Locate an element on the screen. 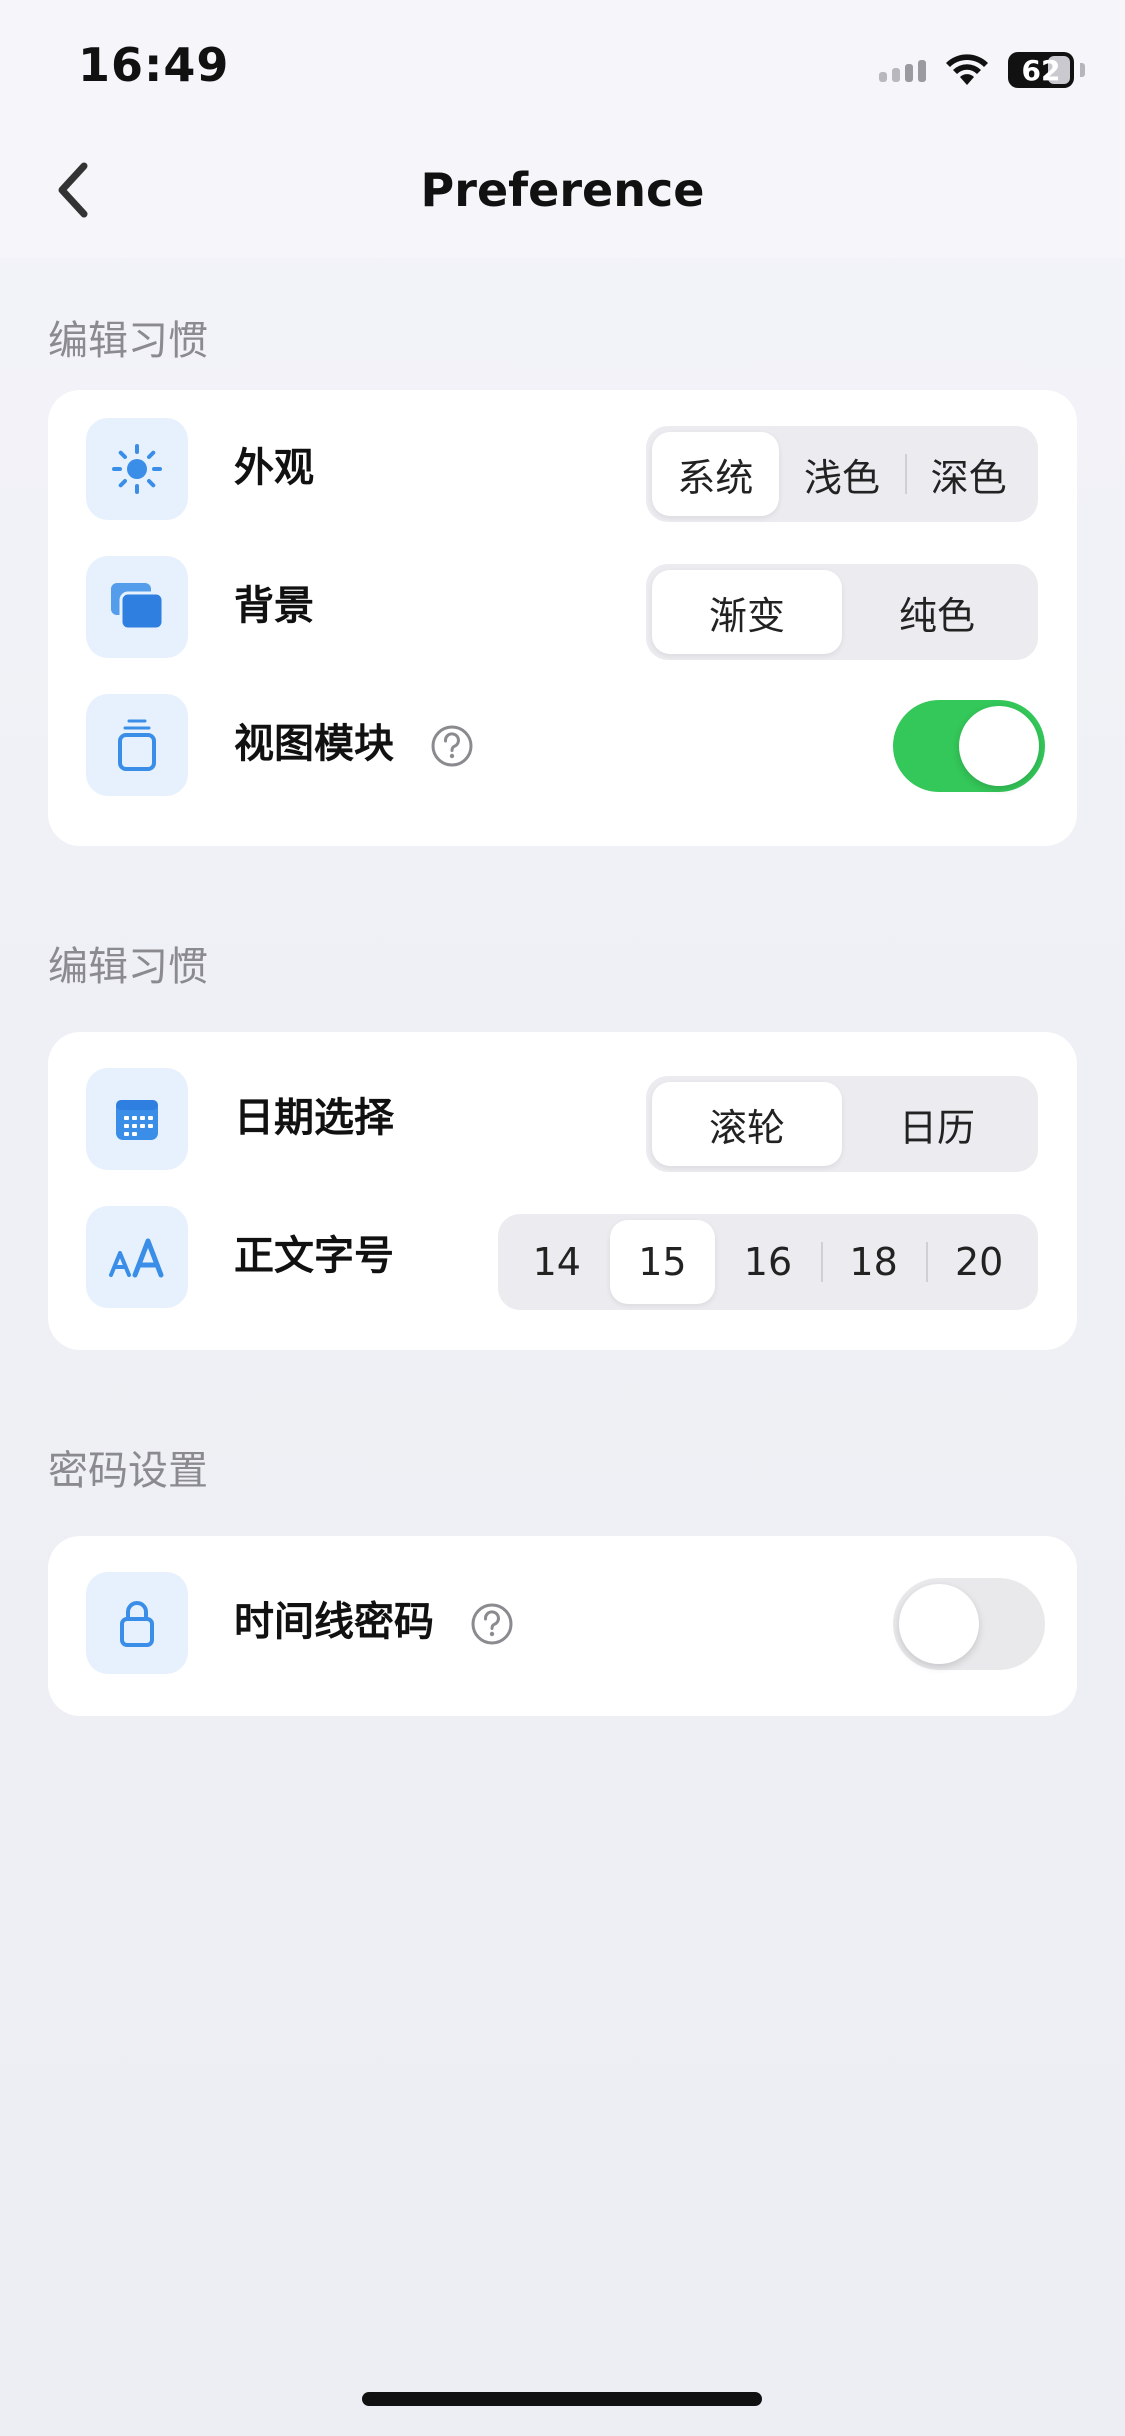 The height and width of the screenshot is (2436, 1125). timeline-password-label-wrap: 时间线密码 is located at coordinates (374, 1622).